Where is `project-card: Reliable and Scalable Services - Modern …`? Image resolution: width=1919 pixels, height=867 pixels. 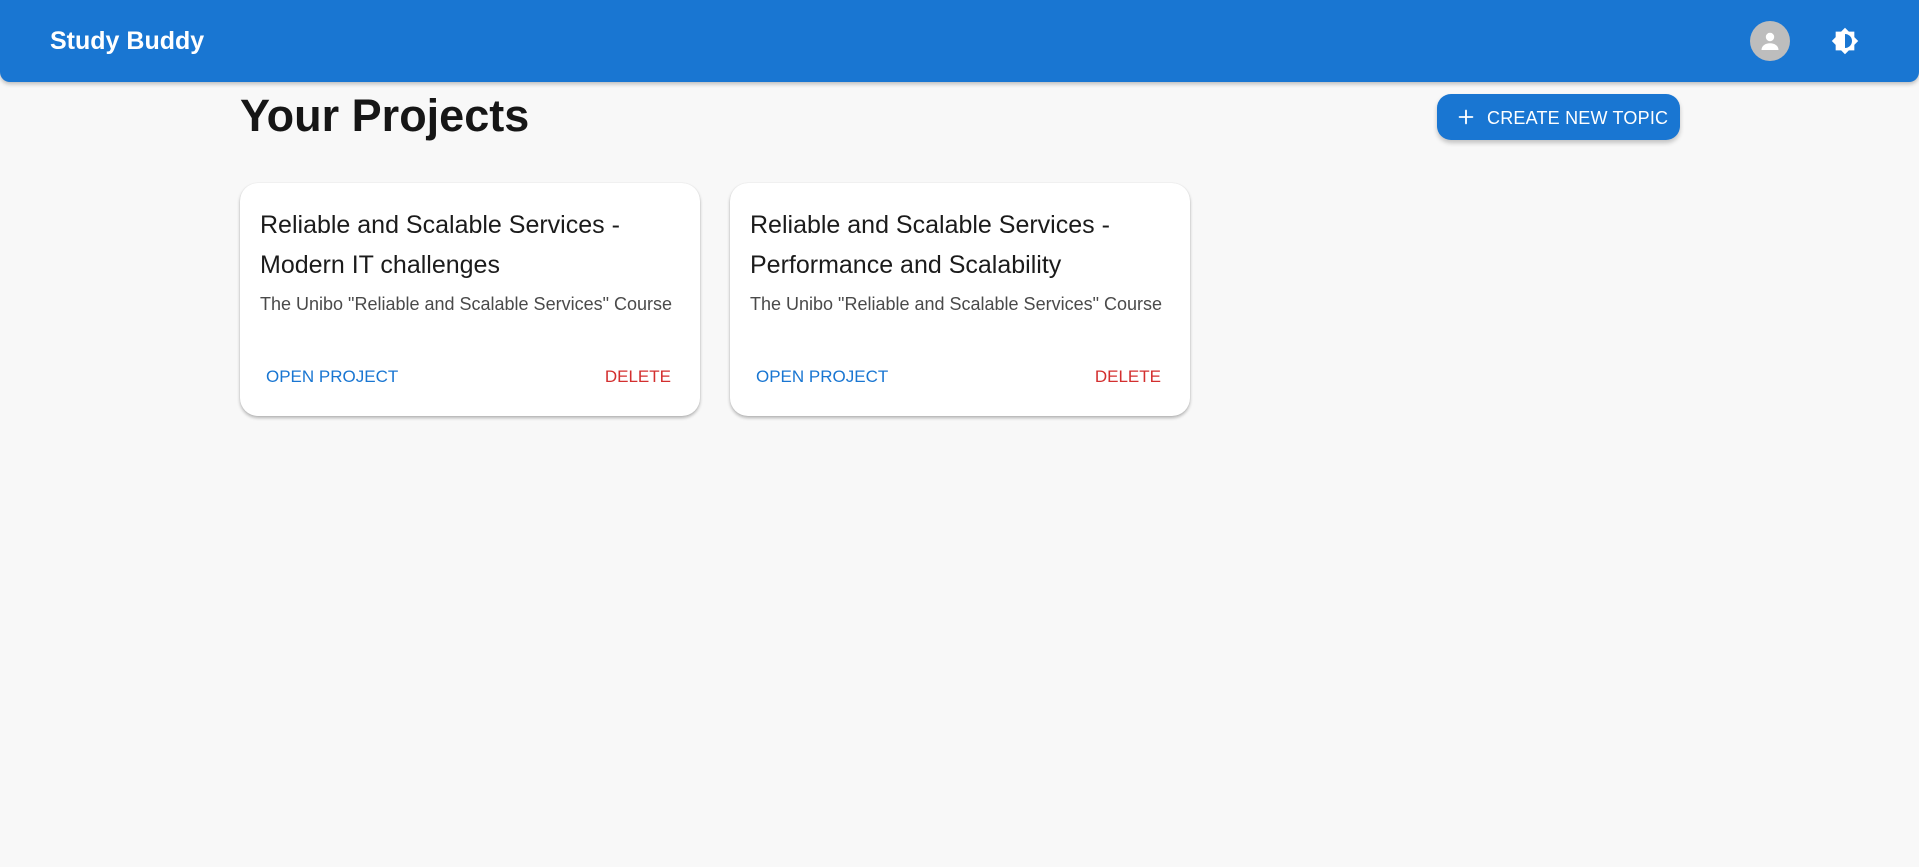 project-card: Reliable and Scalable Services - Modern … is located at coordinates (470, 299).